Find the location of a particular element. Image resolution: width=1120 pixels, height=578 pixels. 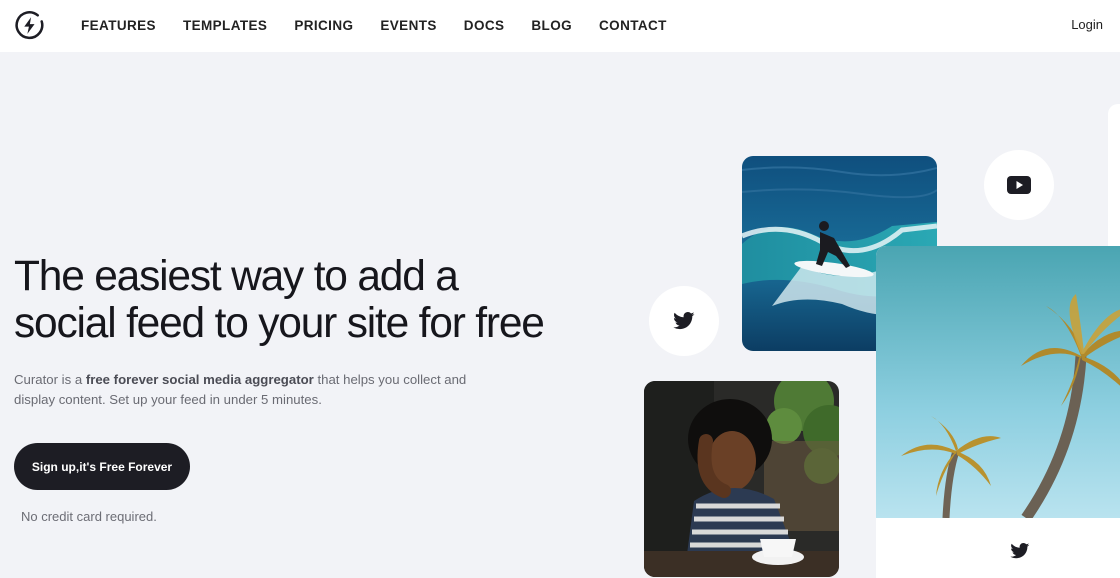

curator-logo-icon is located at coordinates (29, 25).